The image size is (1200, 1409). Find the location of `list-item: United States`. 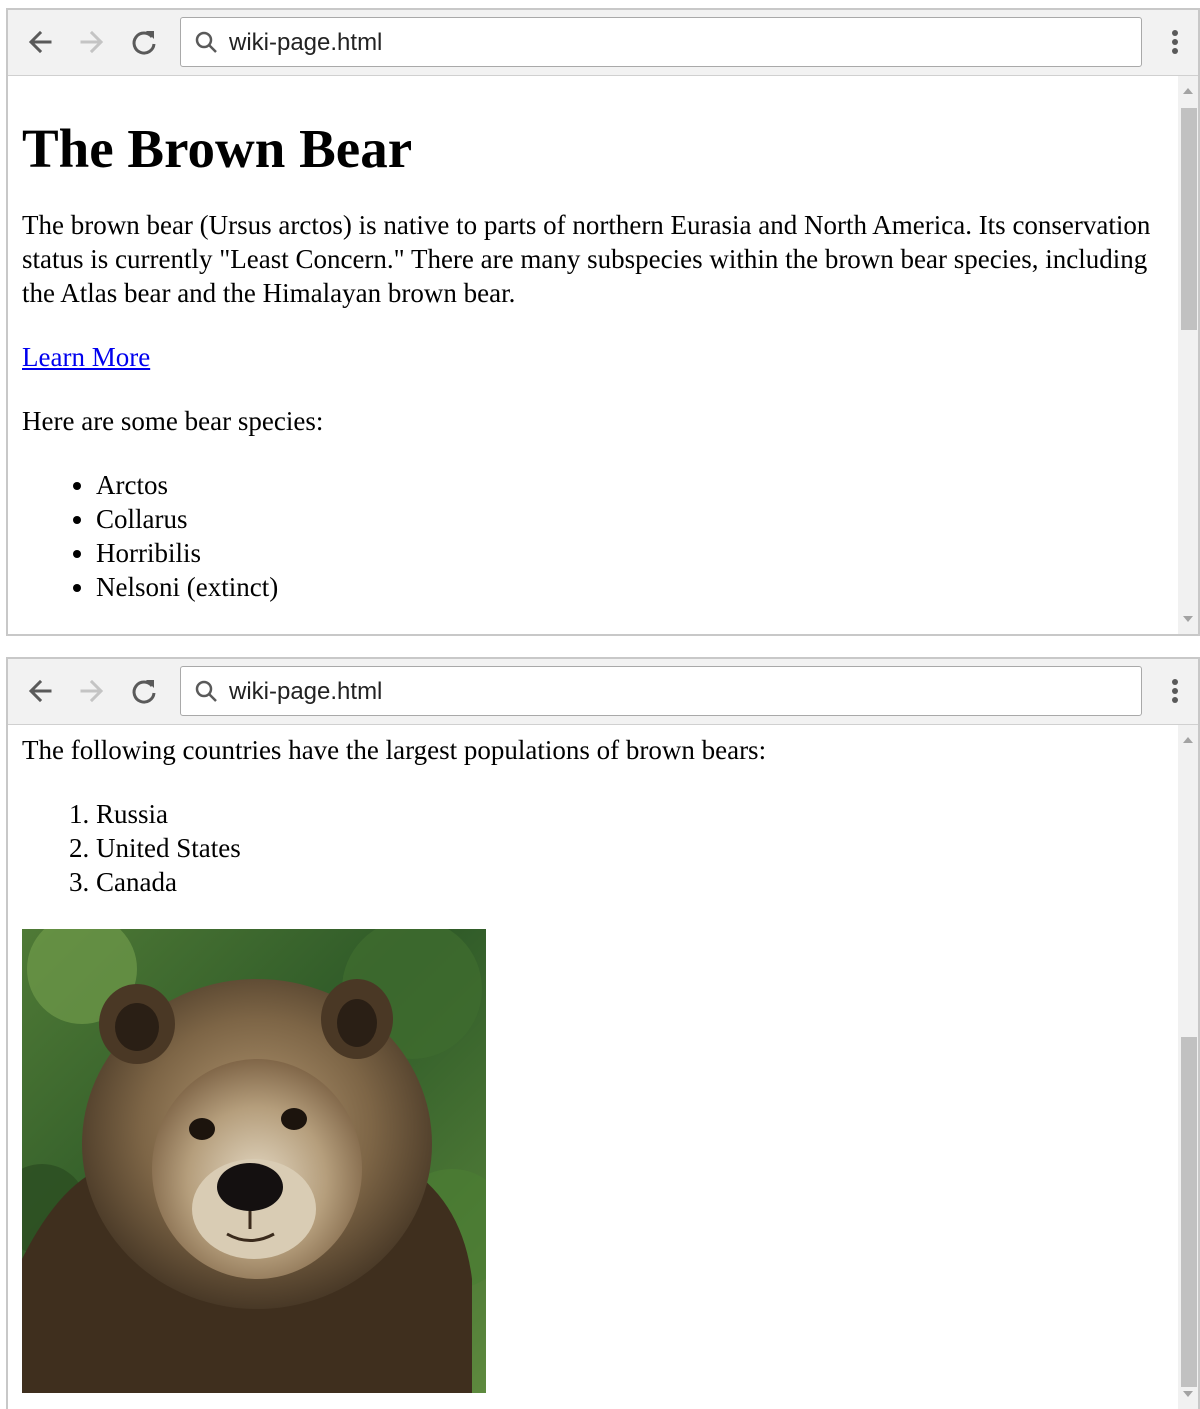

list-item: United States is located at coordinates (630, 848).